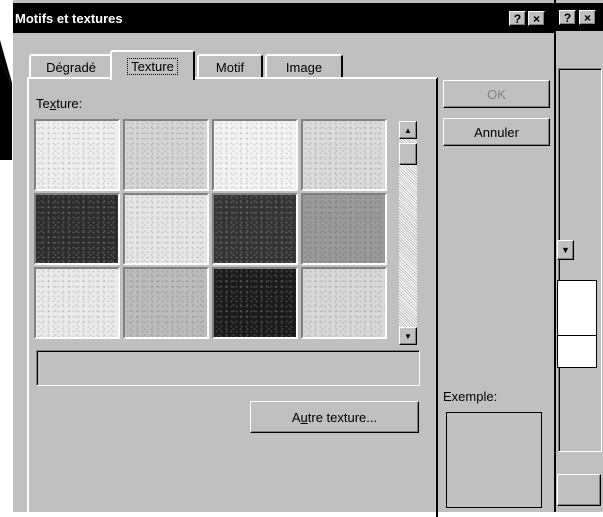 This screenshot has height=517, width=603. I want to click on texture-swatch-dark-marble, so click(77, 229).